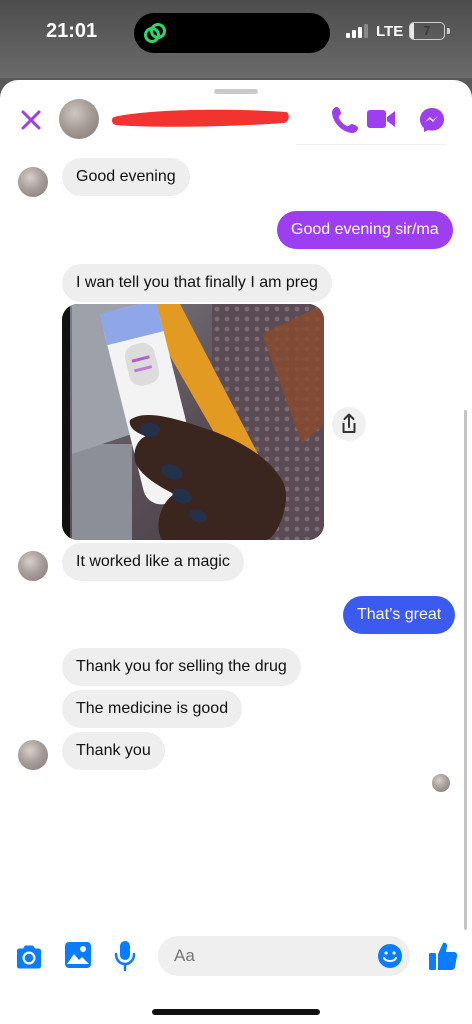  I want to click on outgoing-message: That’s great, so click(399, 615).